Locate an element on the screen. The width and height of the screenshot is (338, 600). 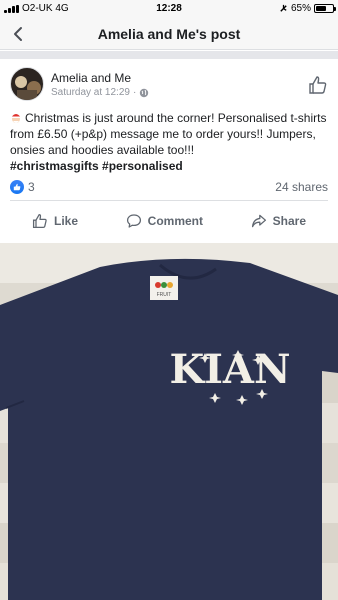
post-meta: Saturday at 12:29 · is located at coordinates (100, 92).